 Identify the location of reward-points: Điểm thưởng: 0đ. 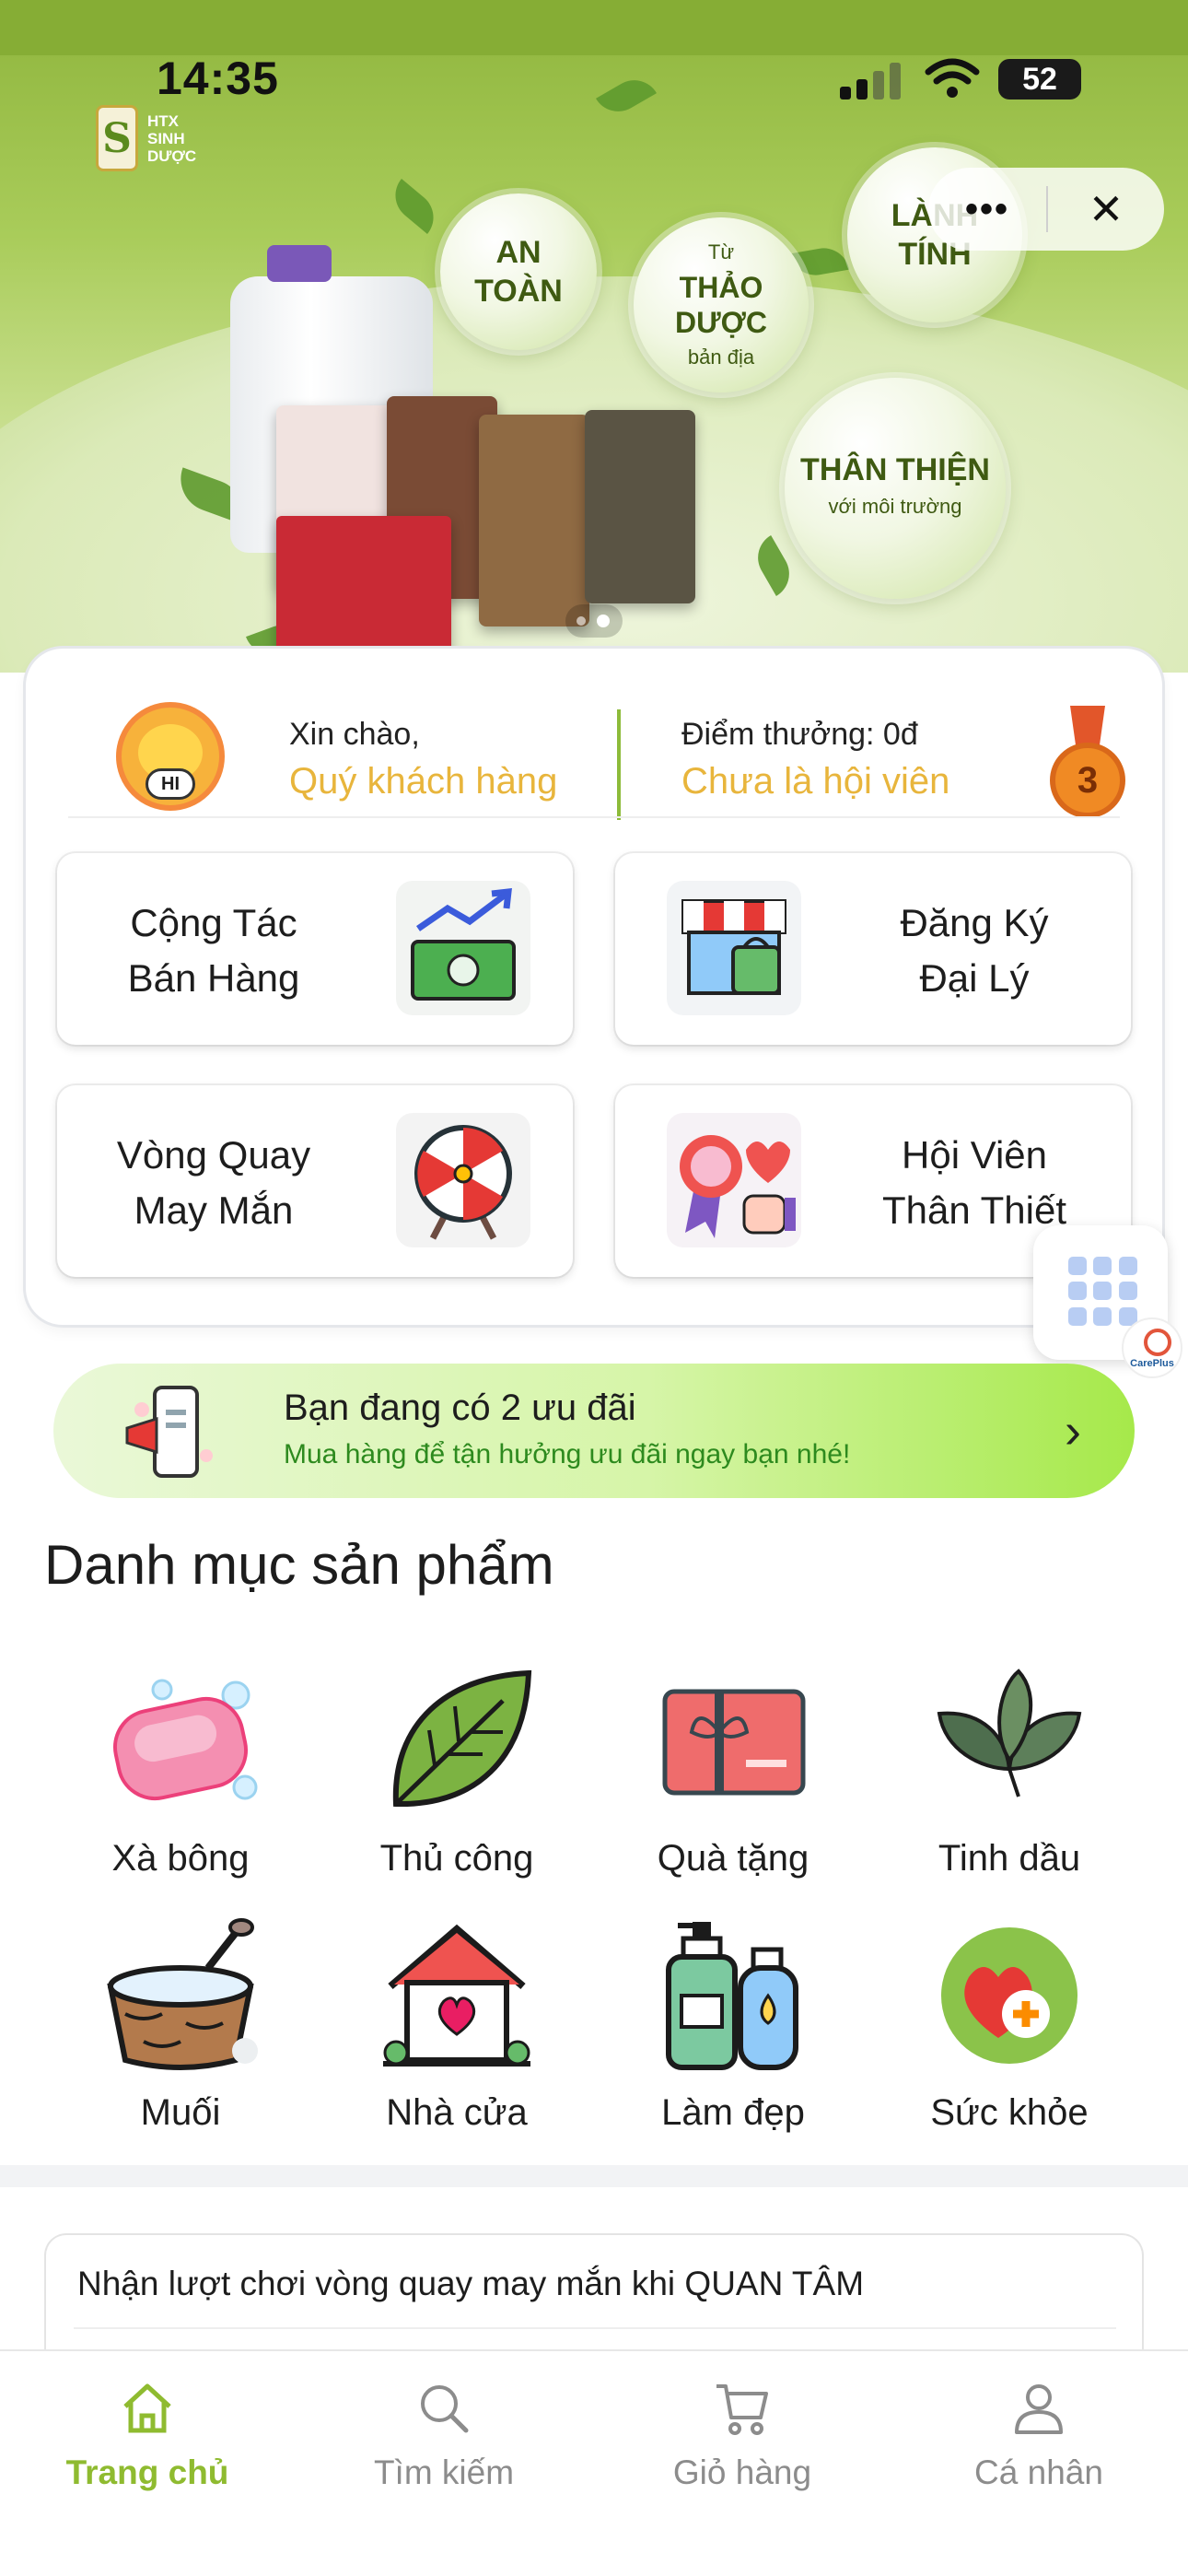
(799, 734).